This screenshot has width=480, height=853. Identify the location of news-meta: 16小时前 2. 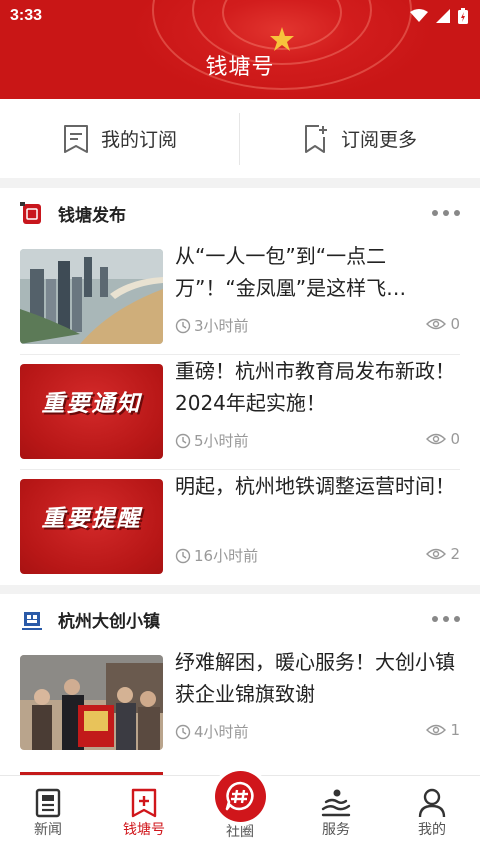
(317, 556).